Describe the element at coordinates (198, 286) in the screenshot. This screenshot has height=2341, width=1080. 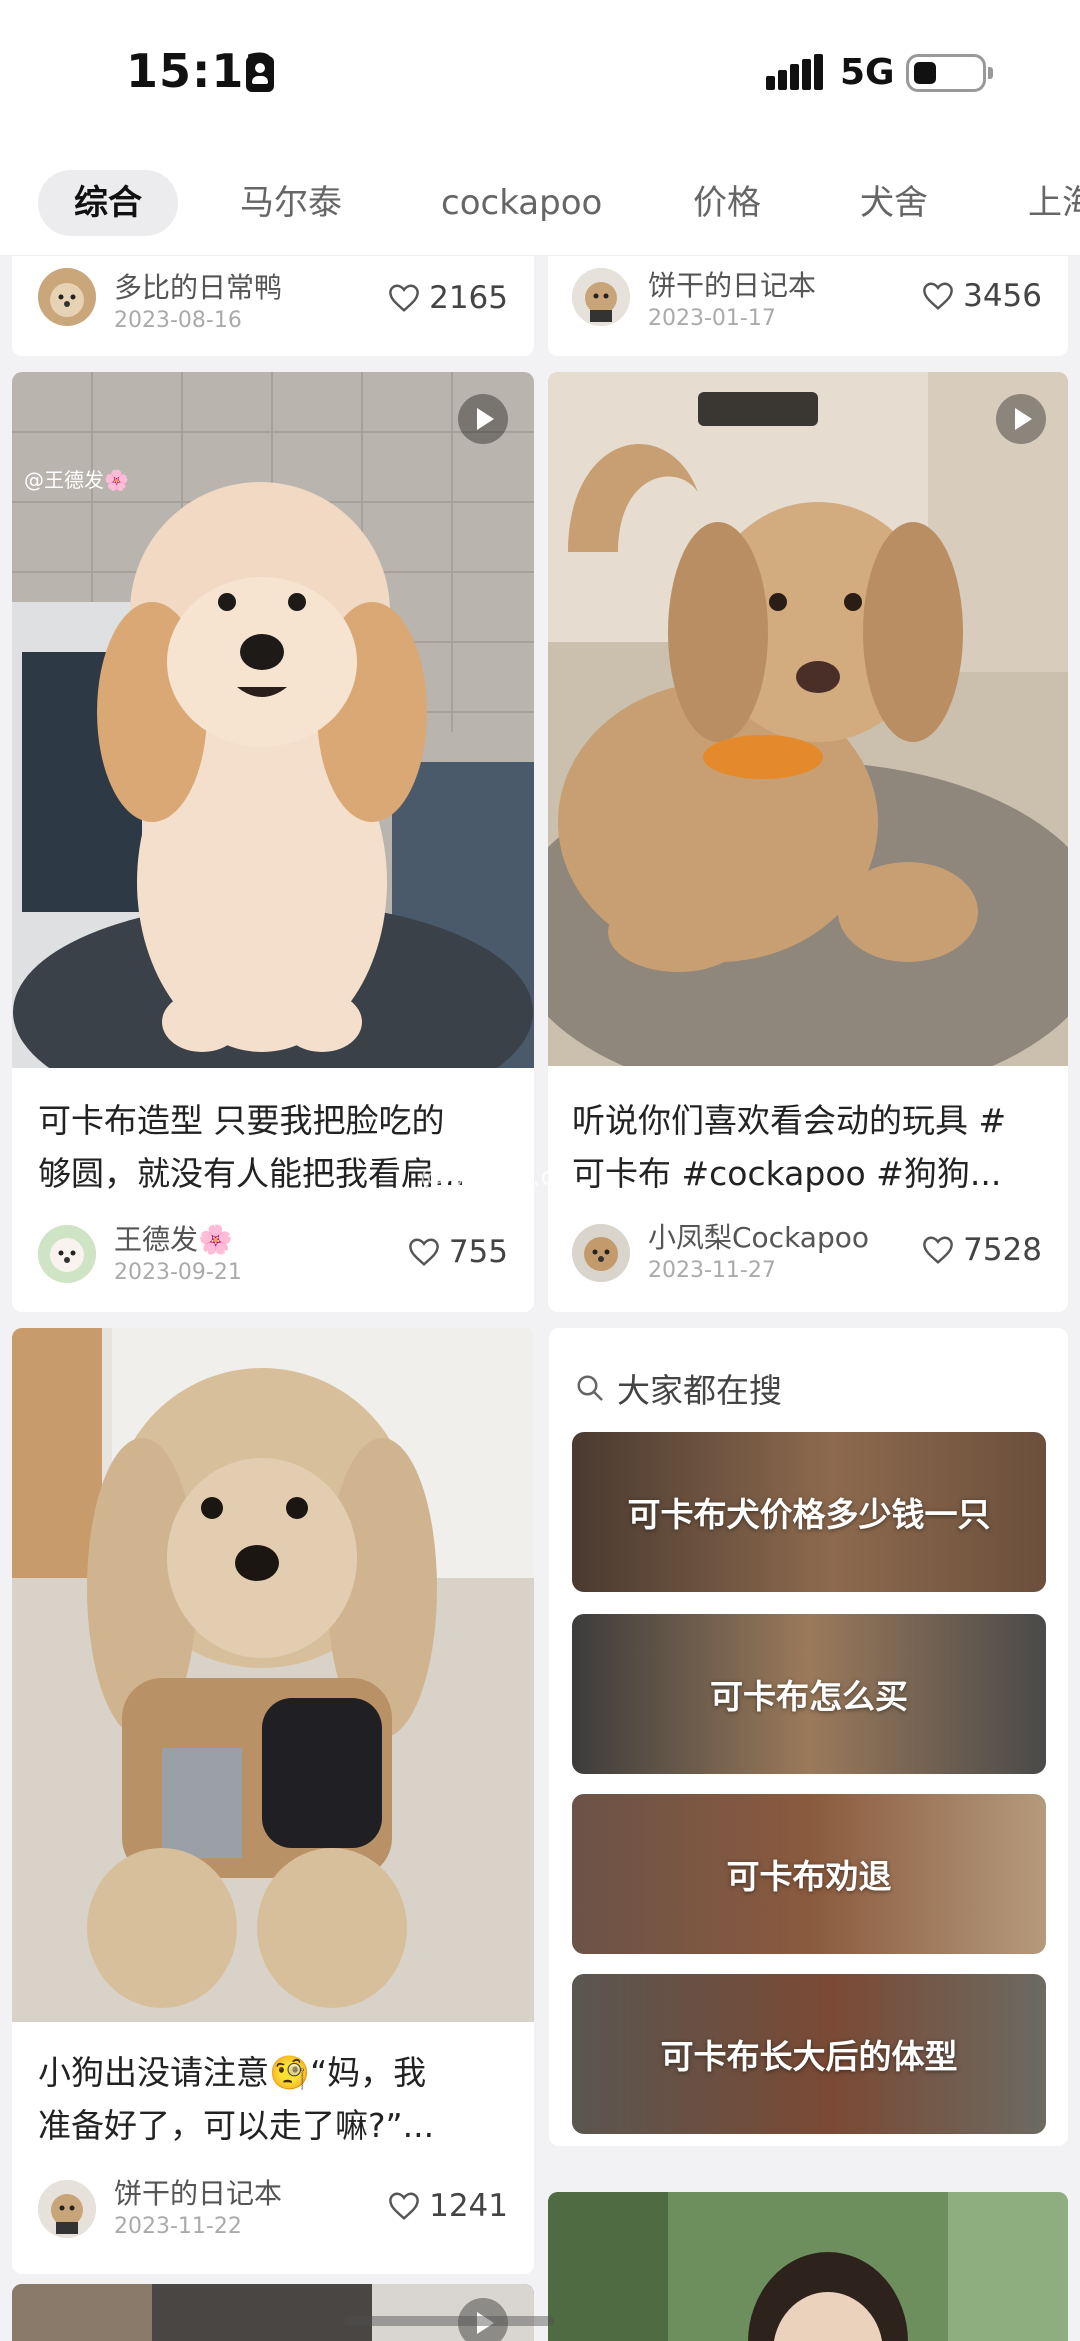
I see `author-name: 多比的日常鸭` at that location.